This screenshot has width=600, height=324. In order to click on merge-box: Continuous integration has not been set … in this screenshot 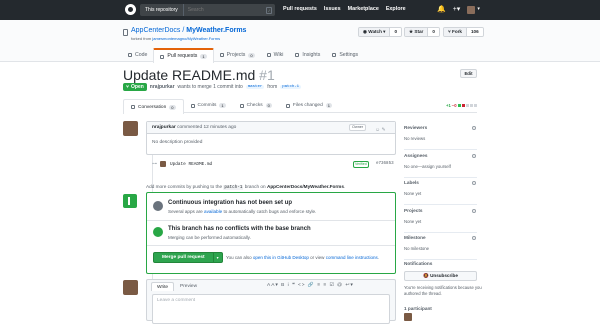, I will do `click(271, 233)`.